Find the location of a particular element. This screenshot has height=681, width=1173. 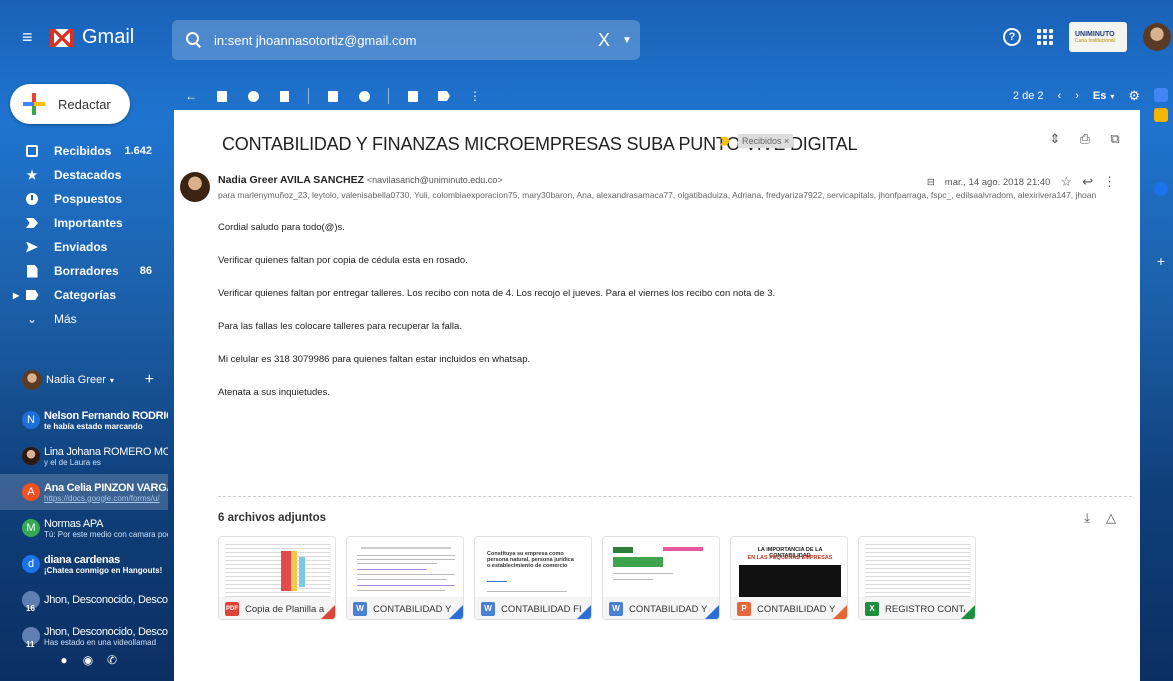

person-icon: ● is located at coordinates (64, 660).